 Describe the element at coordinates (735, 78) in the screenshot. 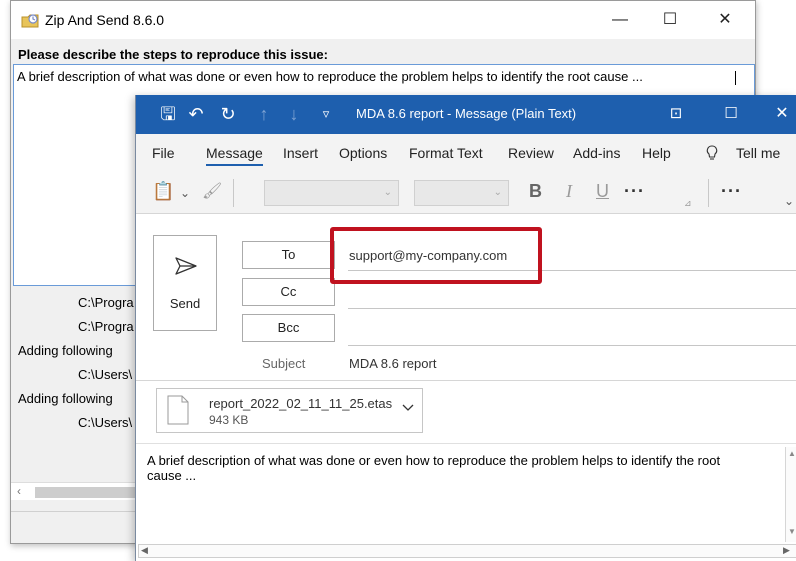

I see `text-caret` at that location.